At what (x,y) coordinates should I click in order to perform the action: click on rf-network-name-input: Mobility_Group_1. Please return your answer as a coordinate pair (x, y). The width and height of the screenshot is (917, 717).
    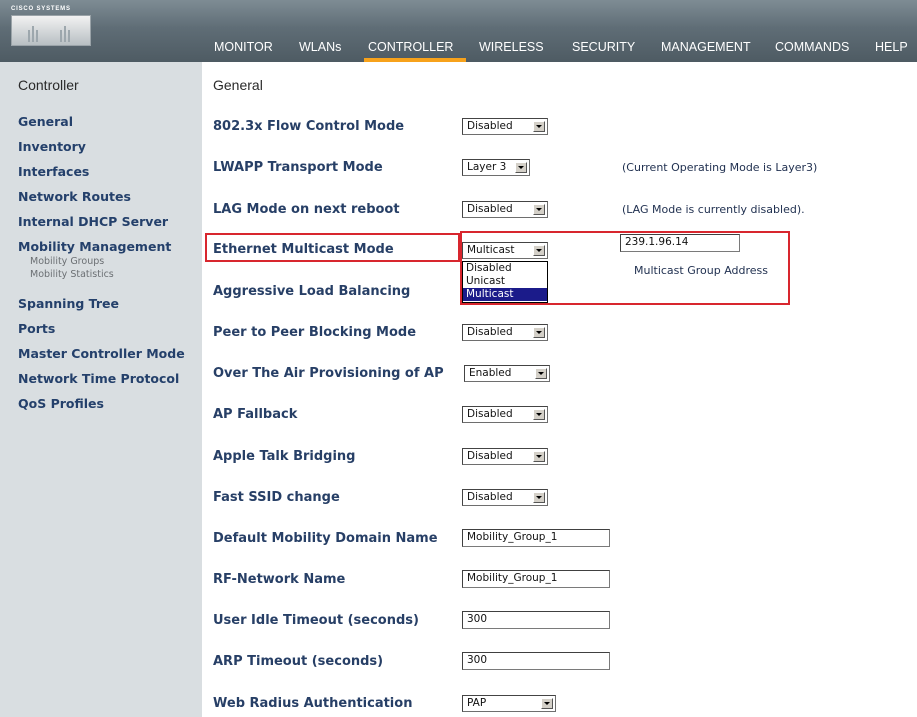
    Looking at the image, I should click on (536, 579).